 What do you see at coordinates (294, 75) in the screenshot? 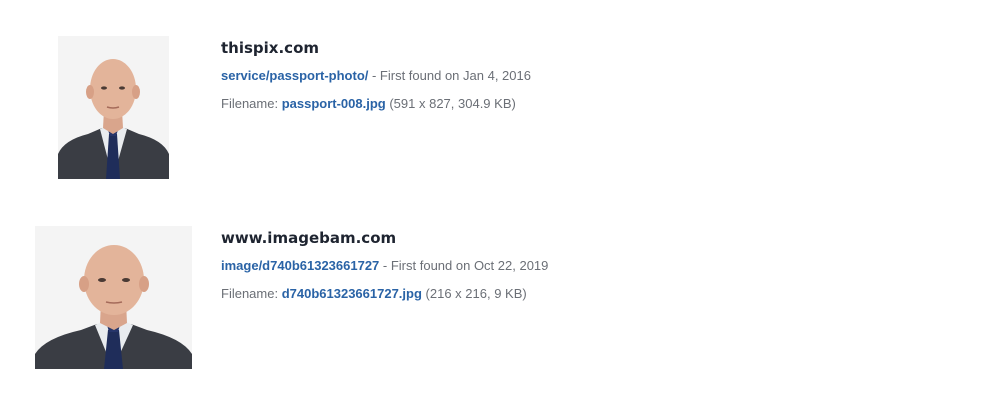
I see `result-path-link: service/passport-photo/` at bounding box center [294, 75].